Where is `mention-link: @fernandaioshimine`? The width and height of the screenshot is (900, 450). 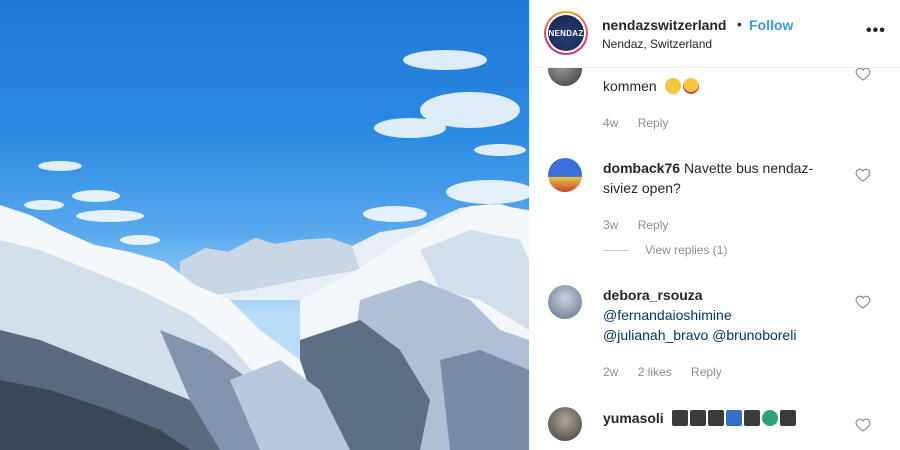
mention-link: @fernandaioshimine is located at coordinates (667, 315).